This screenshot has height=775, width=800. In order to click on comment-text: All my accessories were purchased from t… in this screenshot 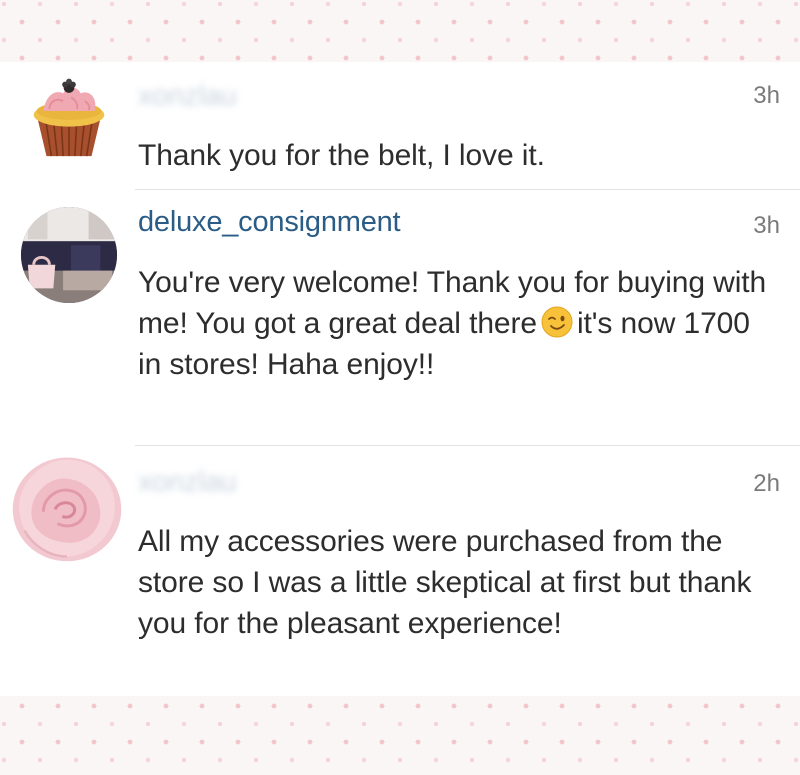, I will do `click(445, 582)`.